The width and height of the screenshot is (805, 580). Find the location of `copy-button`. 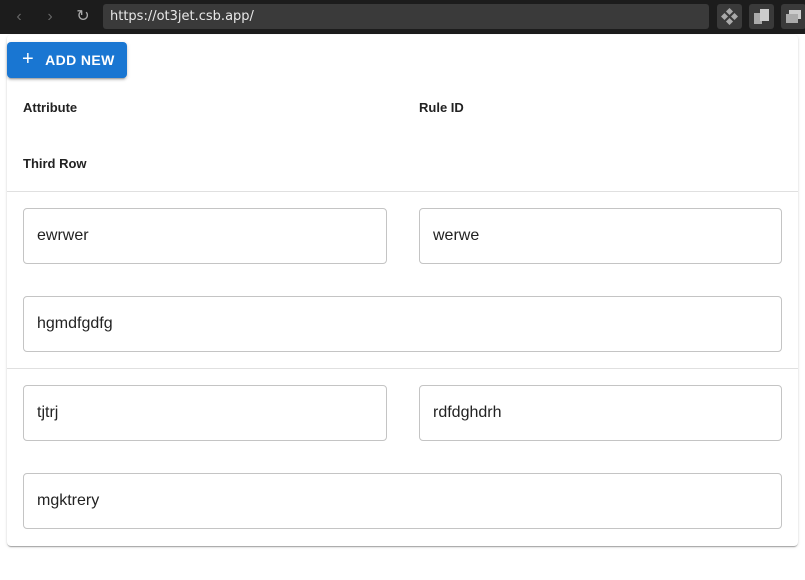

copy-button is located at coordinates (761, 16).